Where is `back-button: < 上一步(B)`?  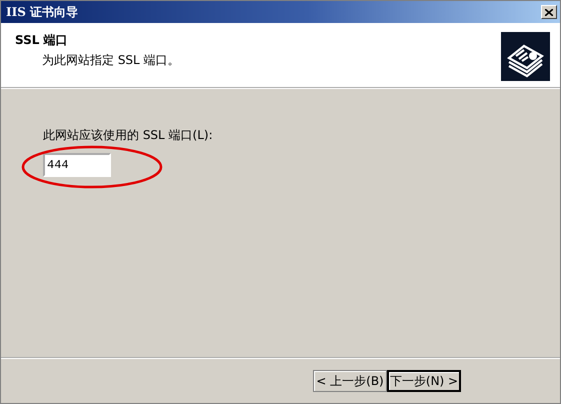
back-button: < 上一步(B) is located at coordinates (350, 381).